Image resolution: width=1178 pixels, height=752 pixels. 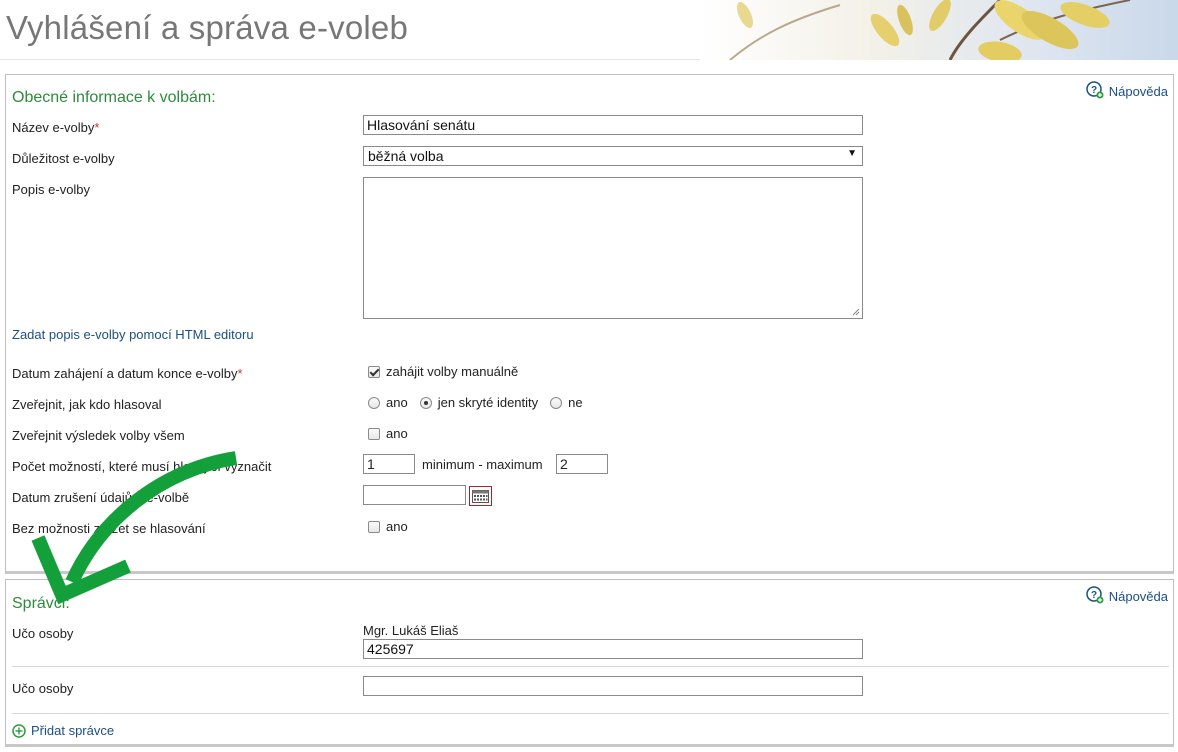 What do you see at coordinates (109, 528) in the screenshot?
I see `abstain-label: Bez možnosti zdržet se hlasování` at bounding box center [109, 528].